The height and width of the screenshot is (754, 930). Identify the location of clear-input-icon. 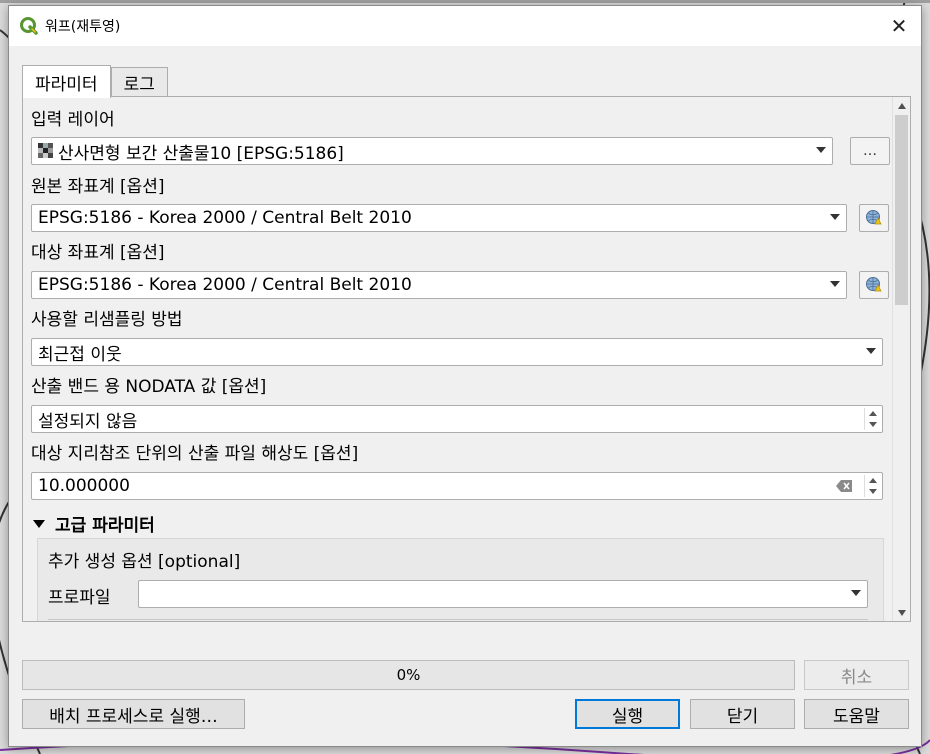
(844, 486).